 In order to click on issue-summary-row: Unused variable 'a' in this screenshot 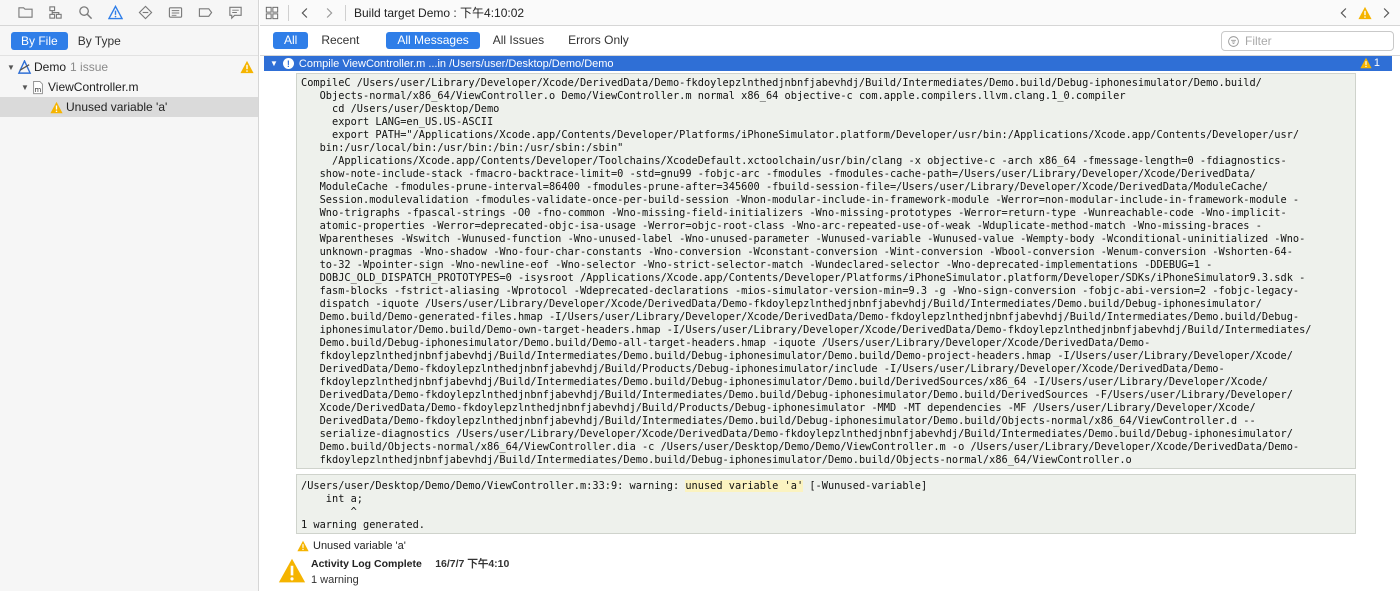, I will do `click(351, 546)`.